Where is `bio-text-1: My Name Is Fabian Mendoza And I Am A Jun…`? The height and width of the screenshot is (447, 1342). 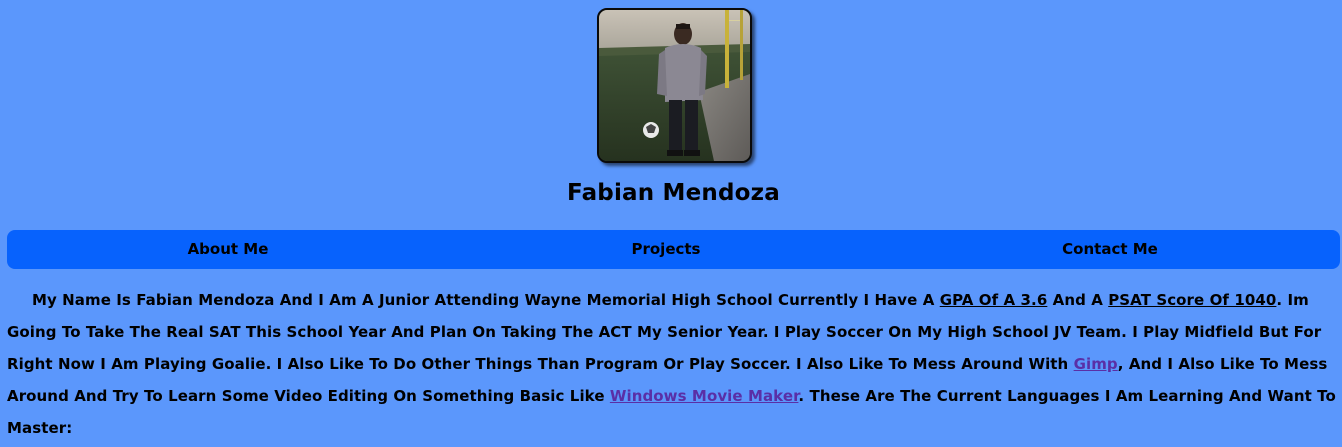
bio-text-1: My Name Is Fabian Mendoza And I Am A Jun… is located at coordinates (486, 300).